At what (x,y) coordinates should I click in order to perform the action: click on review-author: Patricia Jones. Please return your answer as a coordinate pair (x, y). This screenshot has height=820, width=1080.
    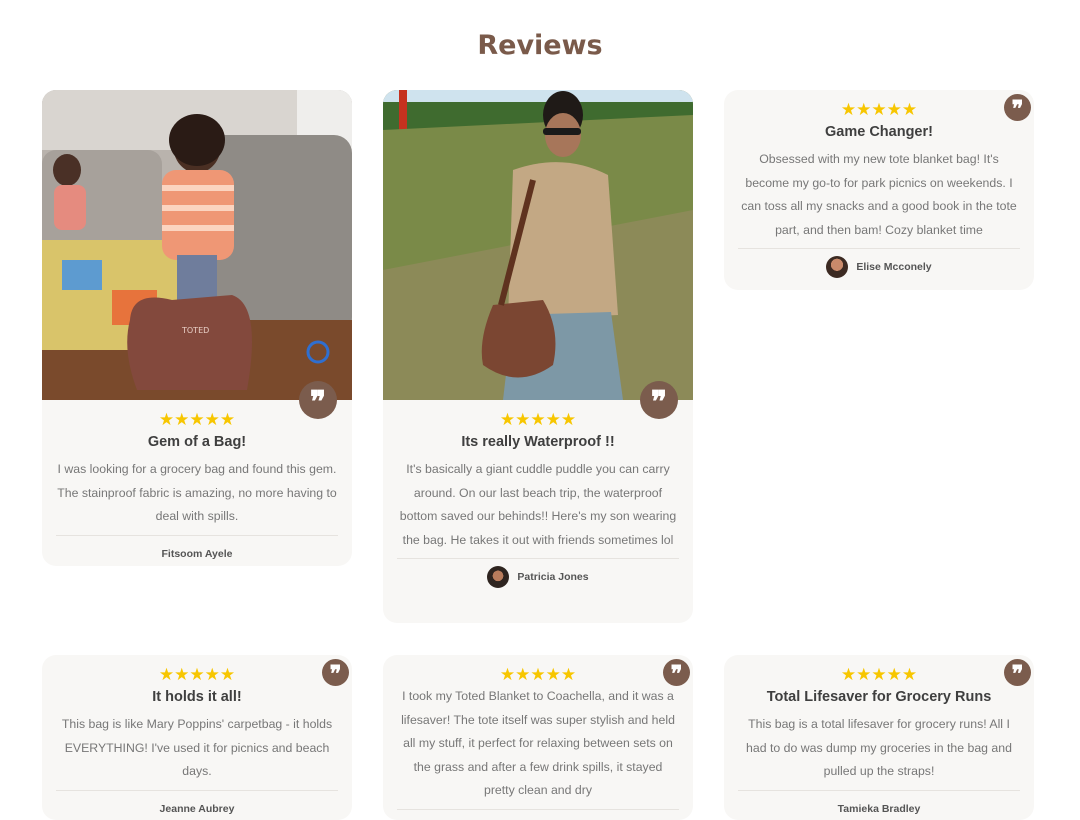
    Looking at the image, I should click on (538, 577).